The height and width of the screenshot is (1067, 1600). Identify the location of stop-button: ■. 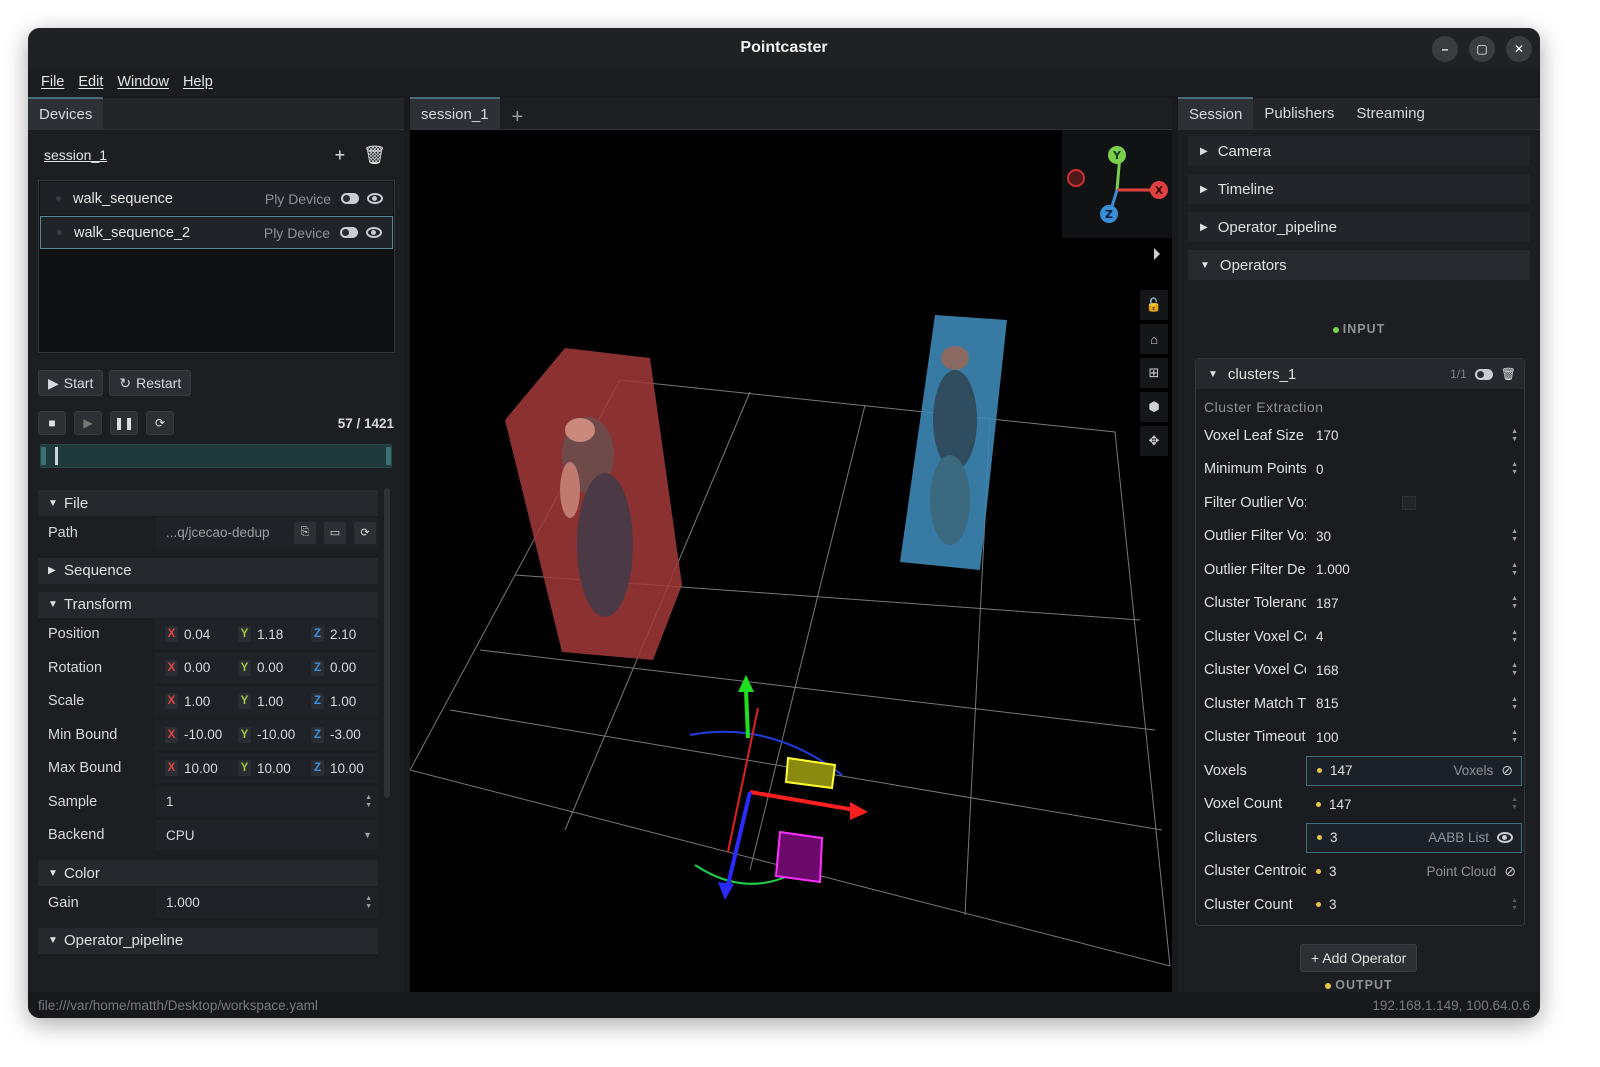
(52, 423).